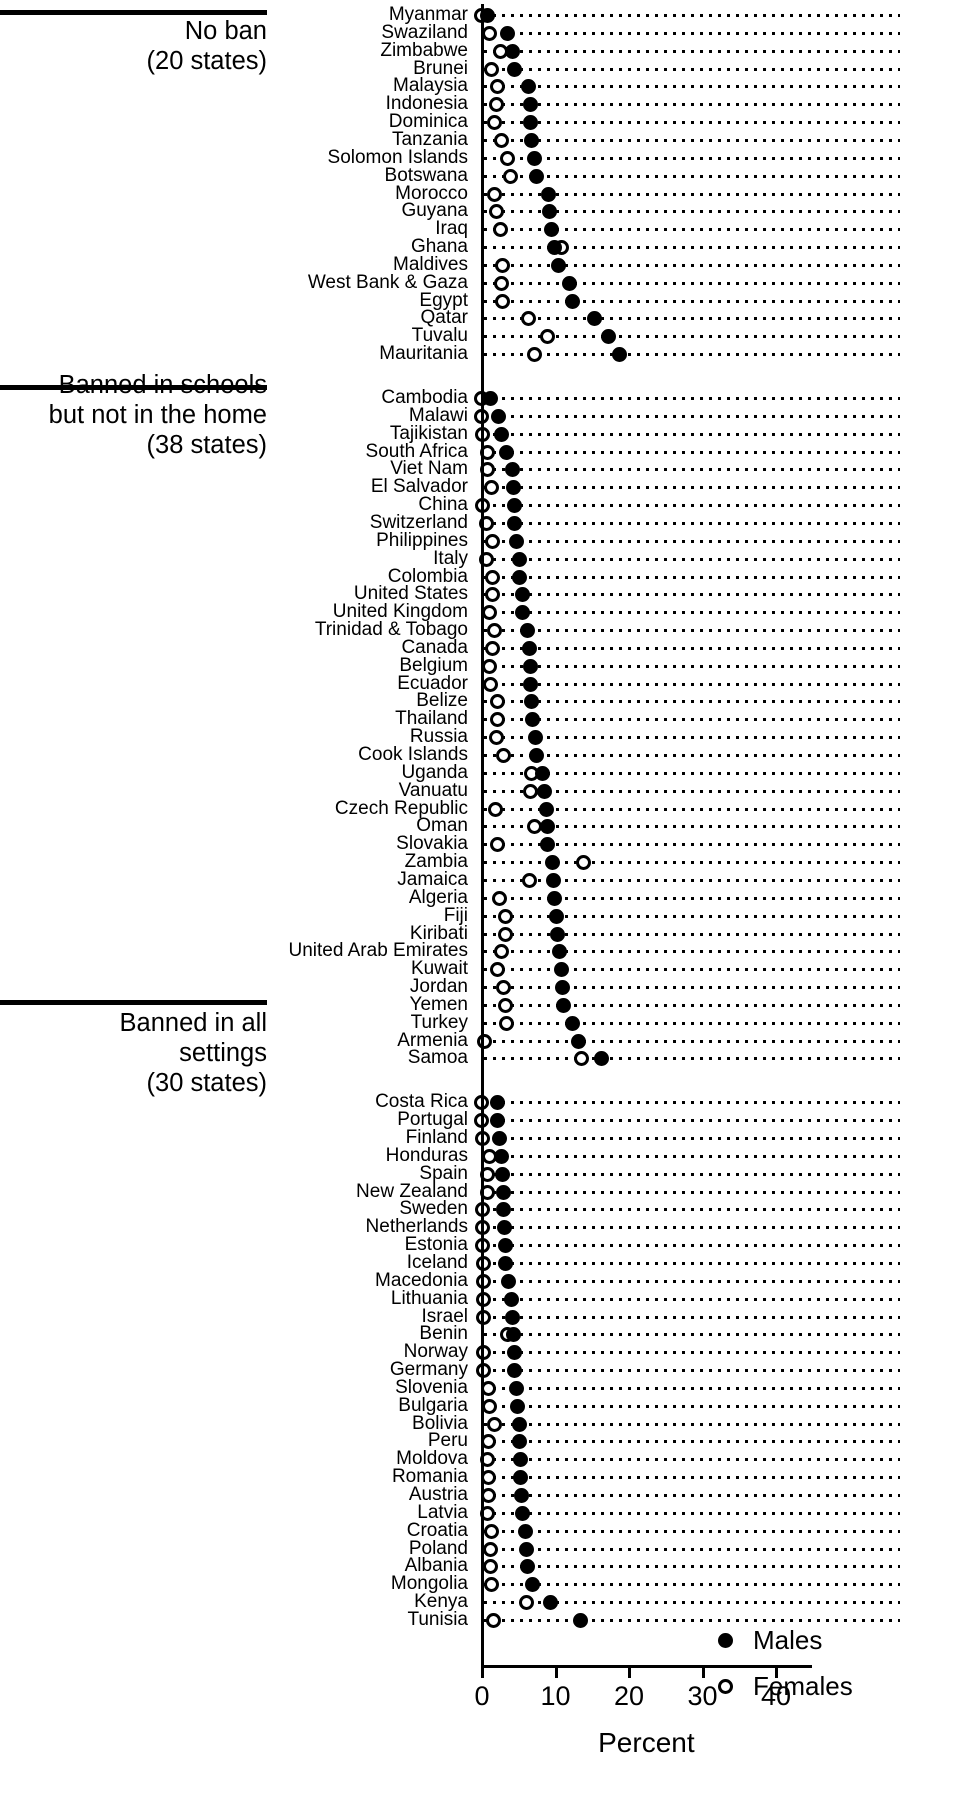  What do you see at coordinates (225, 31) in the screenshot?
I see `group-title-line: No ban` at bounding box center [225, 31].